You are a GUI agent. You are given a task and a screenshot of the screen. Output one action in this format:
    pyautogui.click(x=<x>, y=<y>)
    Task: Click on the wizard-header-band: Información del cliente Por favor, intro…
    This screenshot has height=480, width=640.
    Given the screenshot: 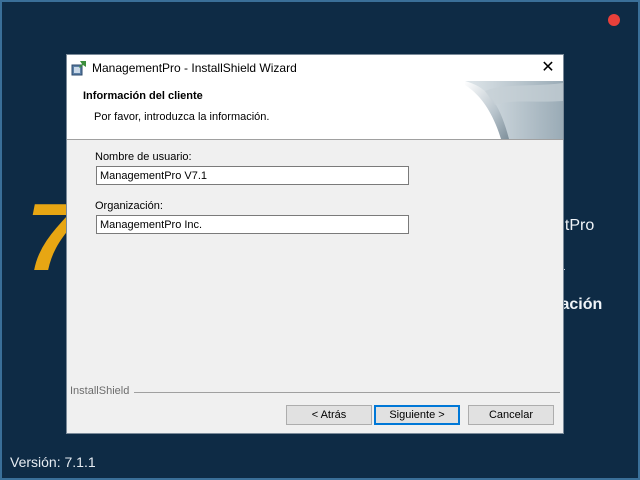 What is the action you would take?
    pyautogui.click(x=315, y=110)
    